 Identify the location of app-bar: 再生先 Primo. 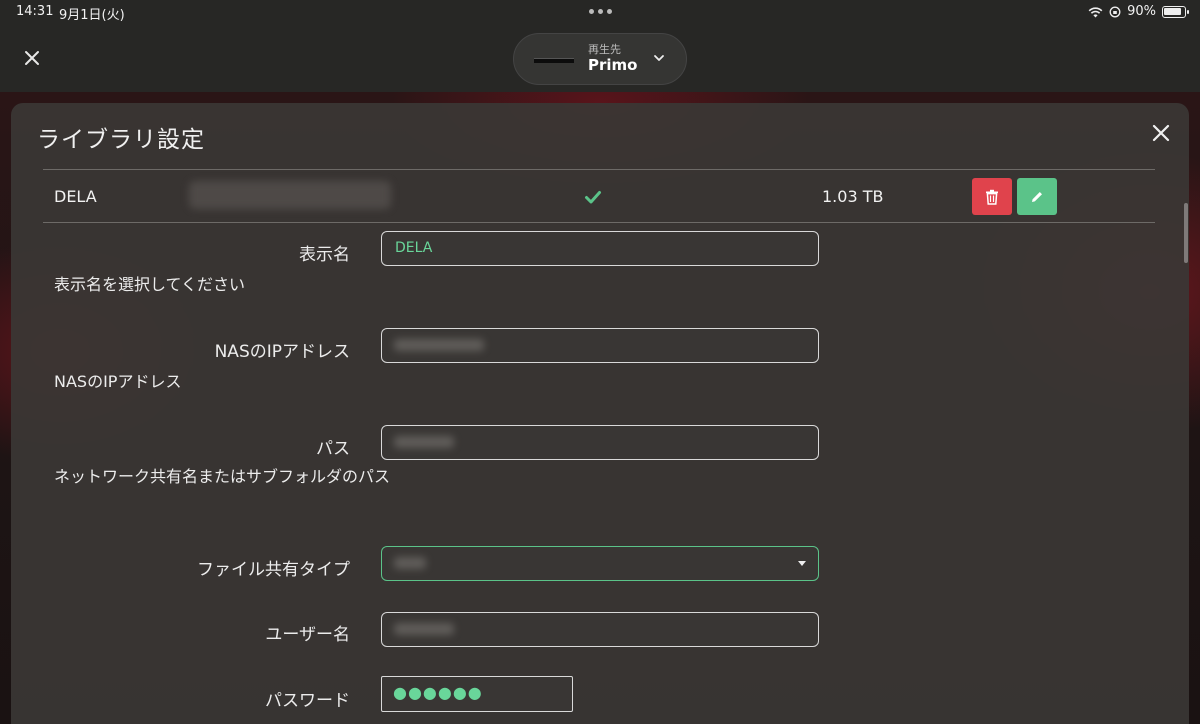
(600, 58).